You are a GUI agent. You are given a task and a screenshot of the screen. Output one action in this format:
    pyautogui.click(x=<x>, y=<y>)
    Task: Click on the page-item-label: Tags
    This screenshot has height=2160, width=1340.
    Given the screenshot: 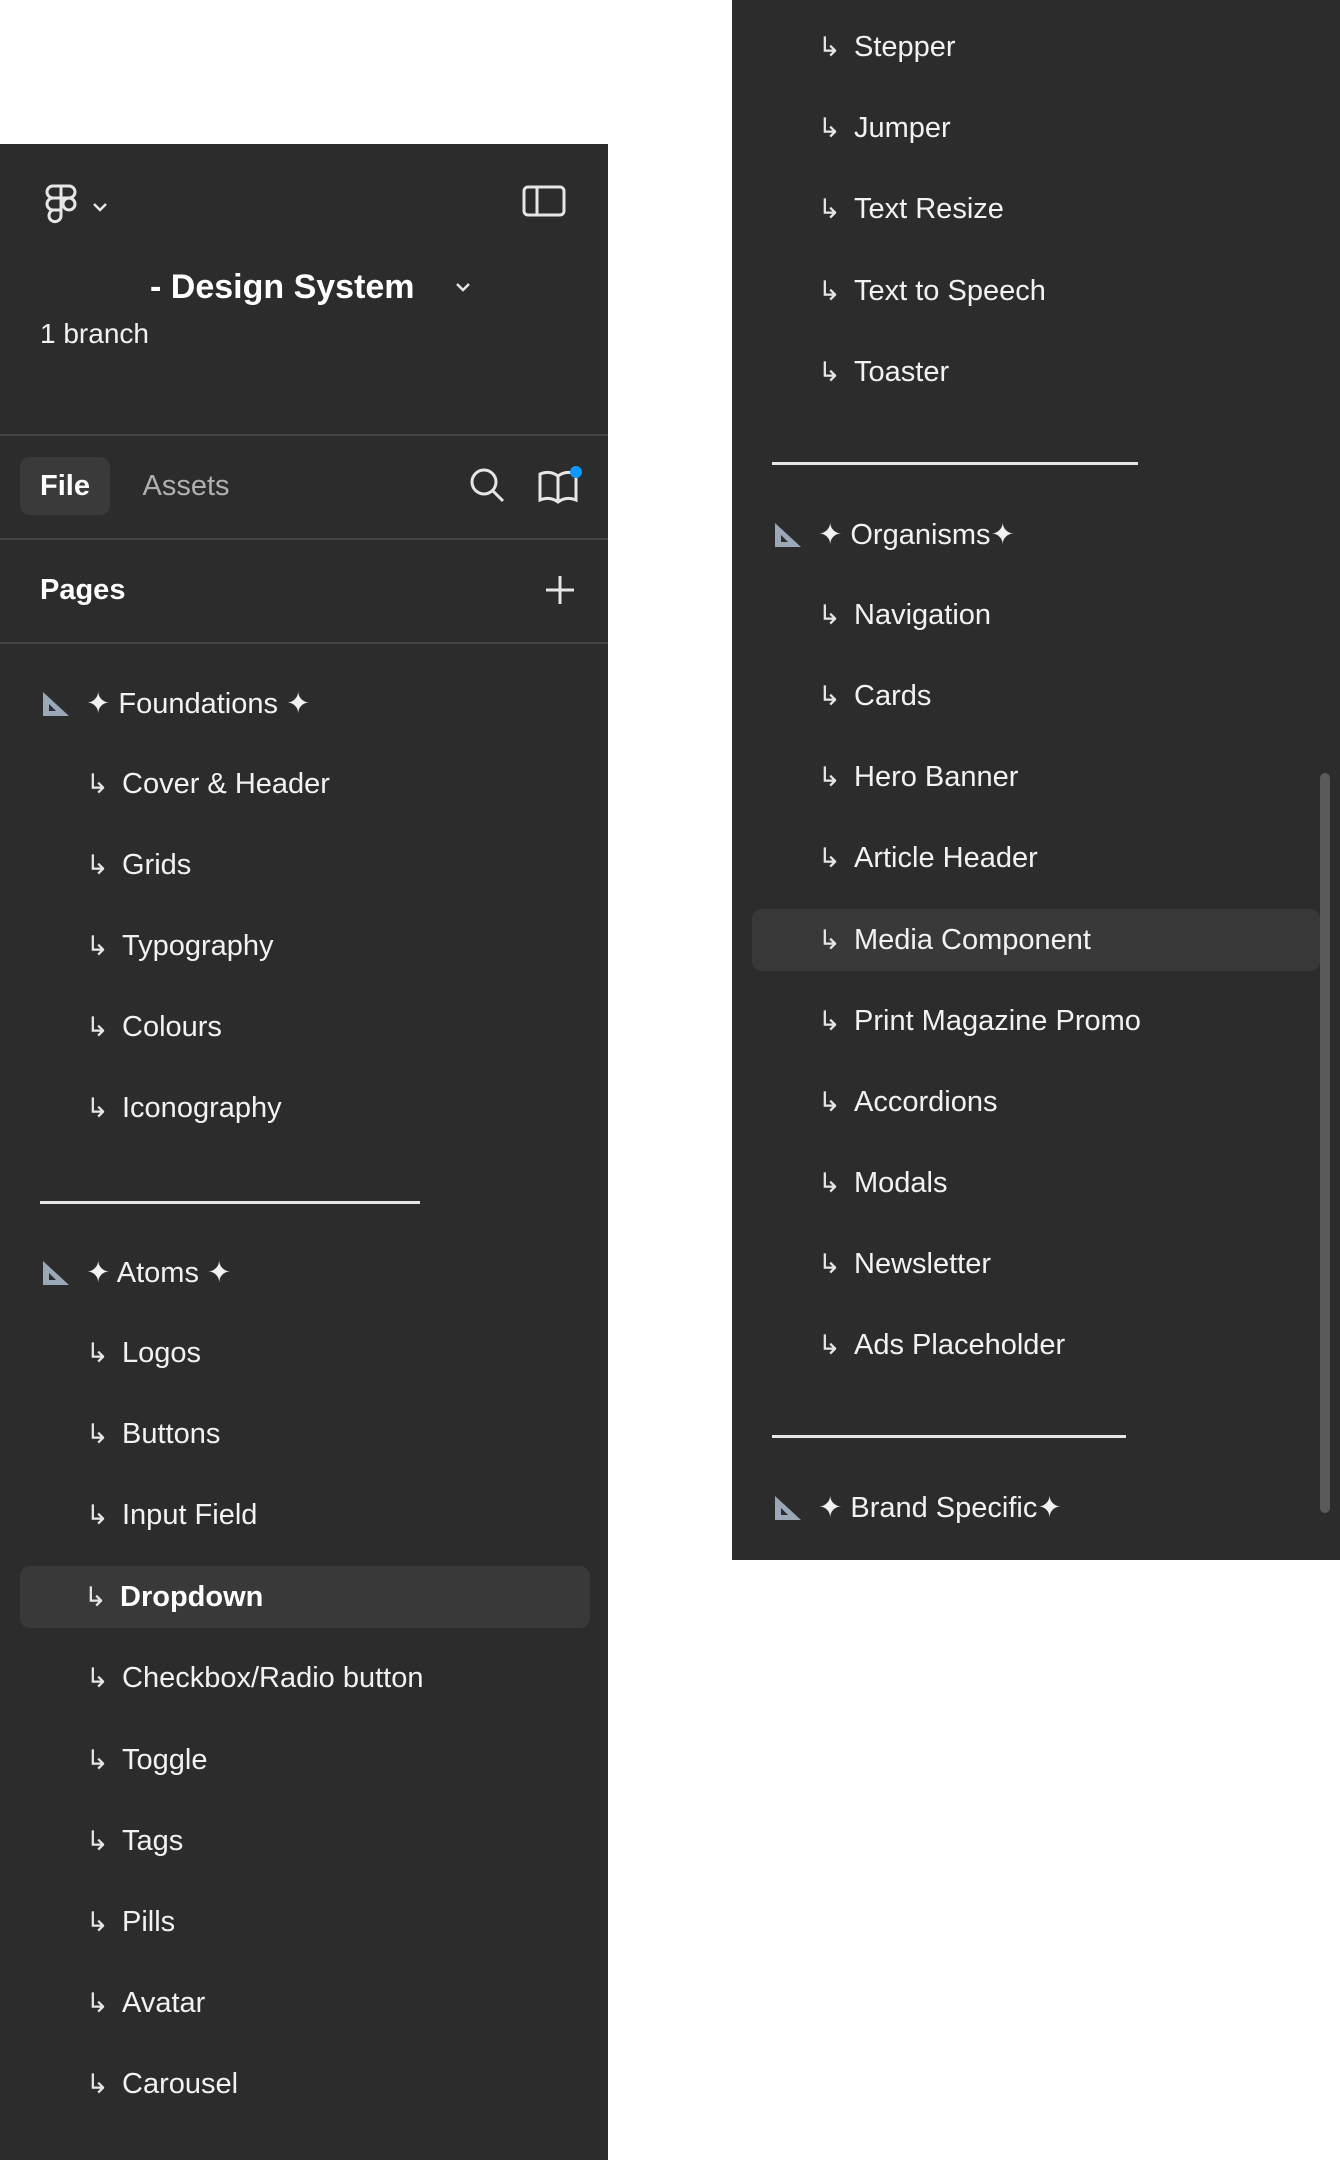 What is the action you would take?
    pyautogui.click(x=153, y=1840)
    